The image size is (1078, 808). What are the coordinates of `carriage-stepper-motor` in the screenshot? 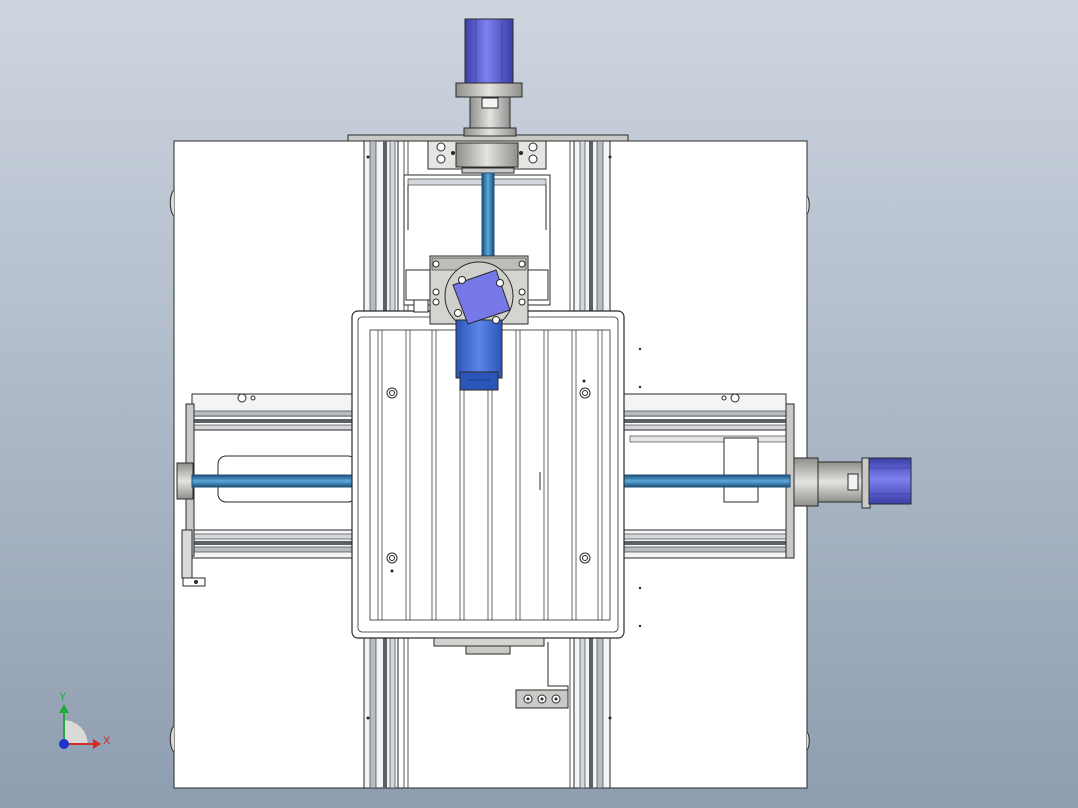 It's located at (481, 330).